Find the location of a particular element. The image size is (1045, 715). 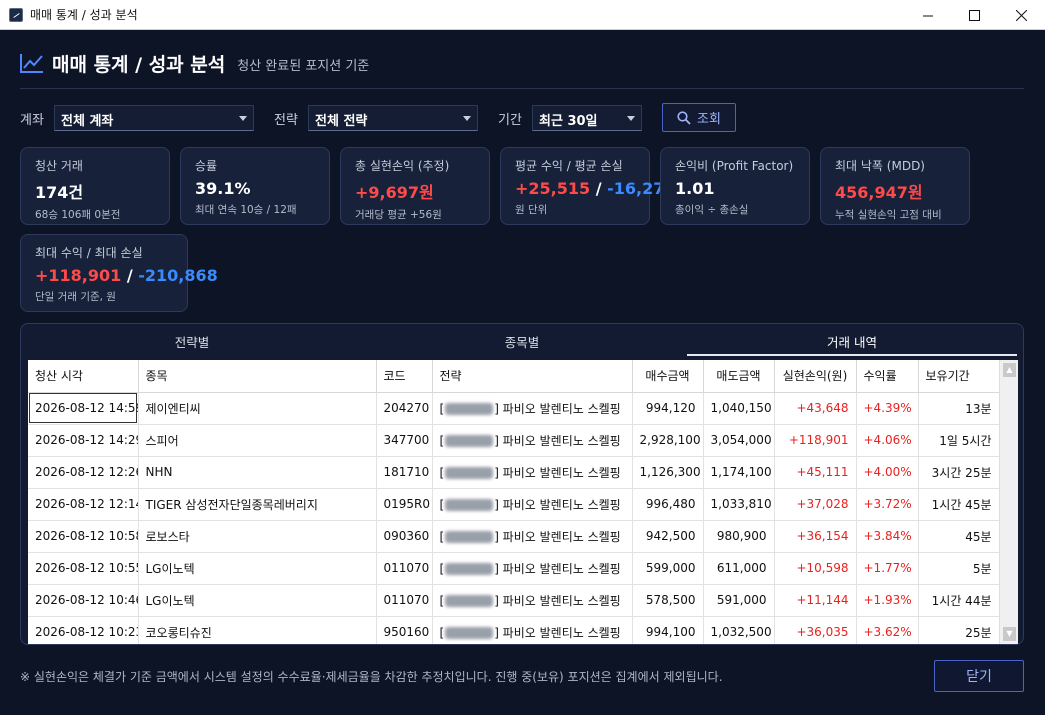

cell-sell-amount: 1,040,150 is located at coordinates (739, 408).